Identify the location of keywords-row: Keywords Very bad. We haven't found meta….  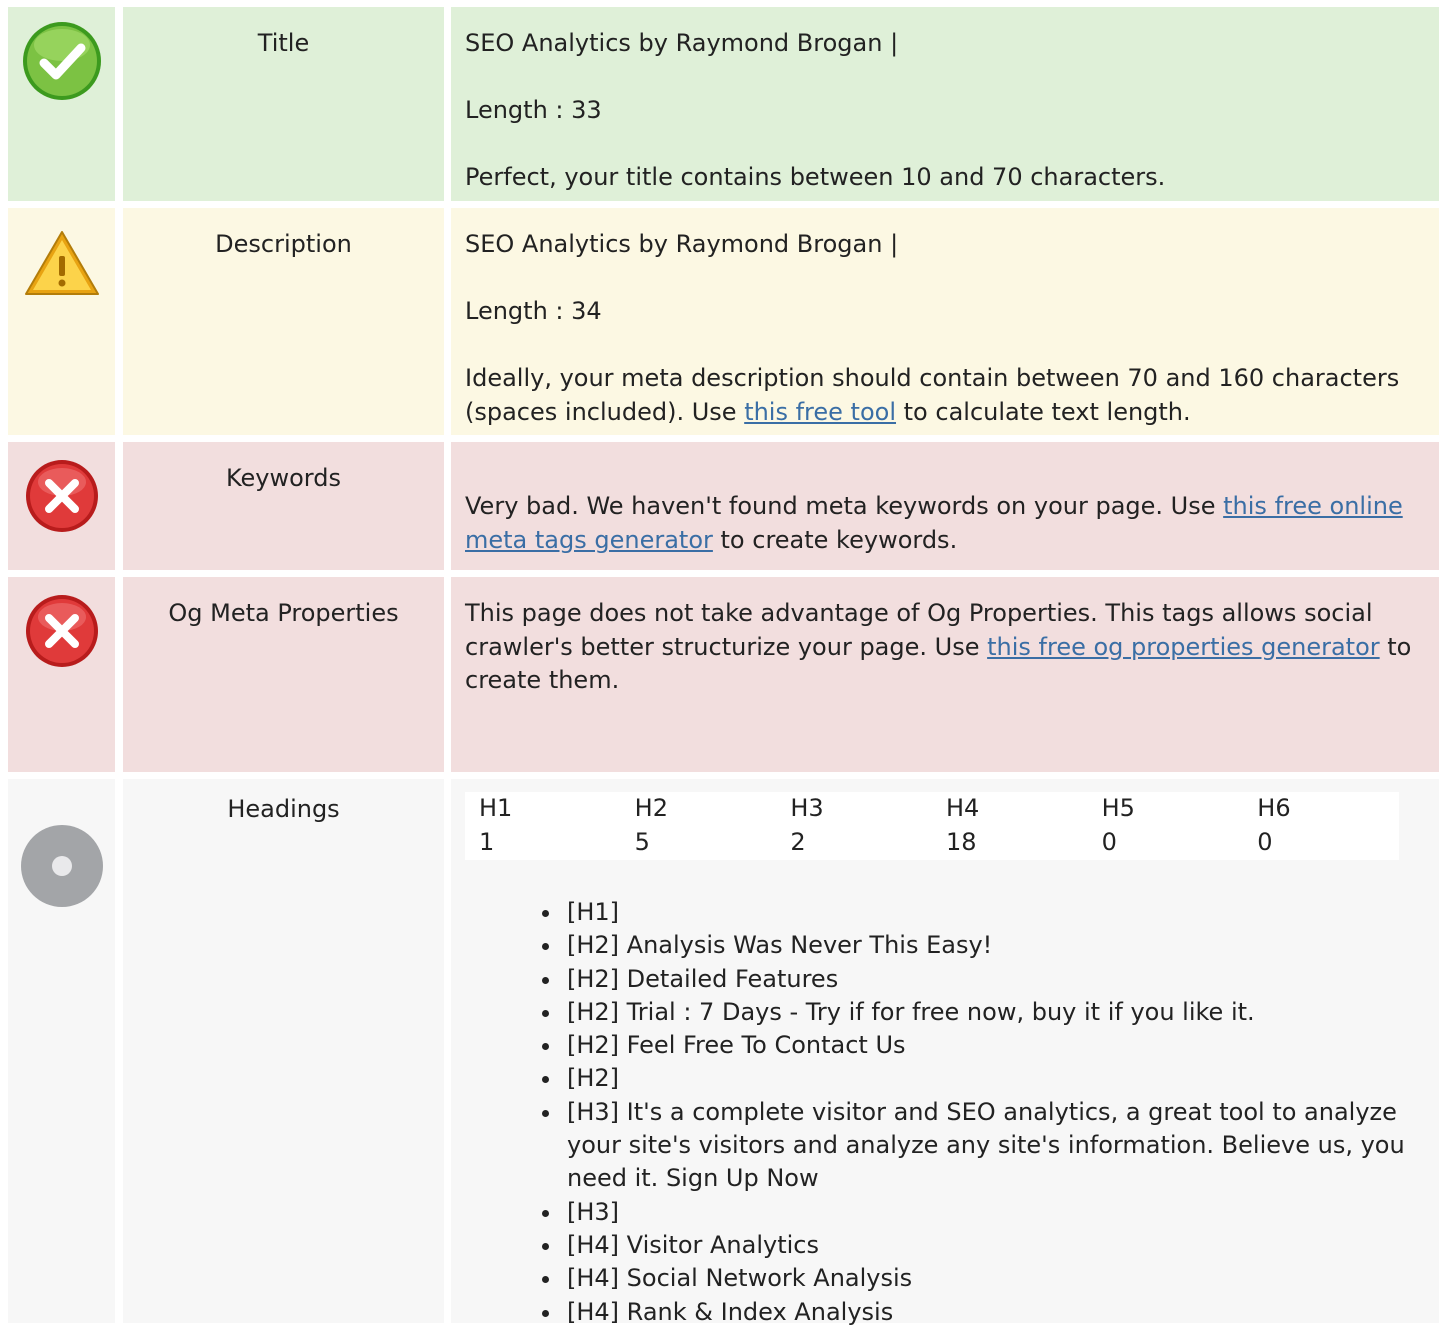
(722, 506).